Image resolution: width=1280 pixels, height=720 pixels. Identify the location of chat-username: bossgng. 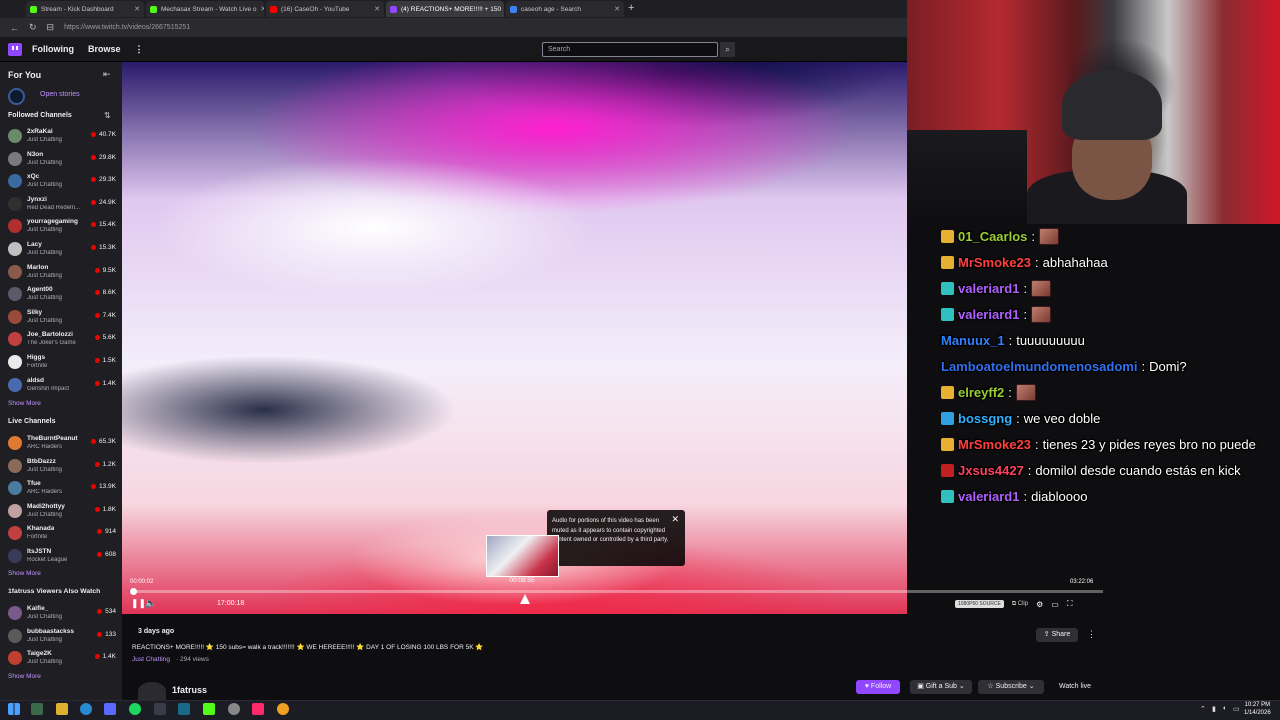
(985, 418).